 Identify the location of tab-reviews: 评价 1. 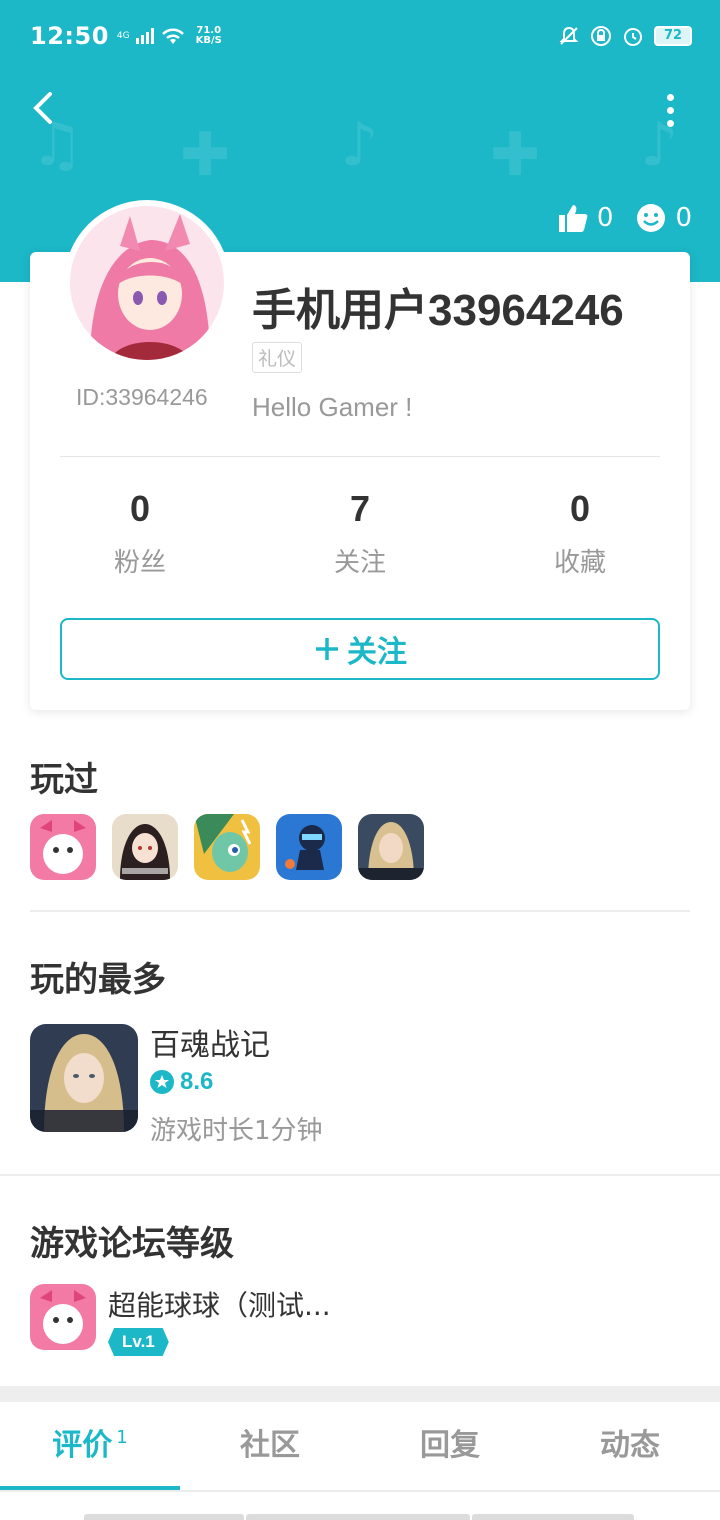
(90, 1446).